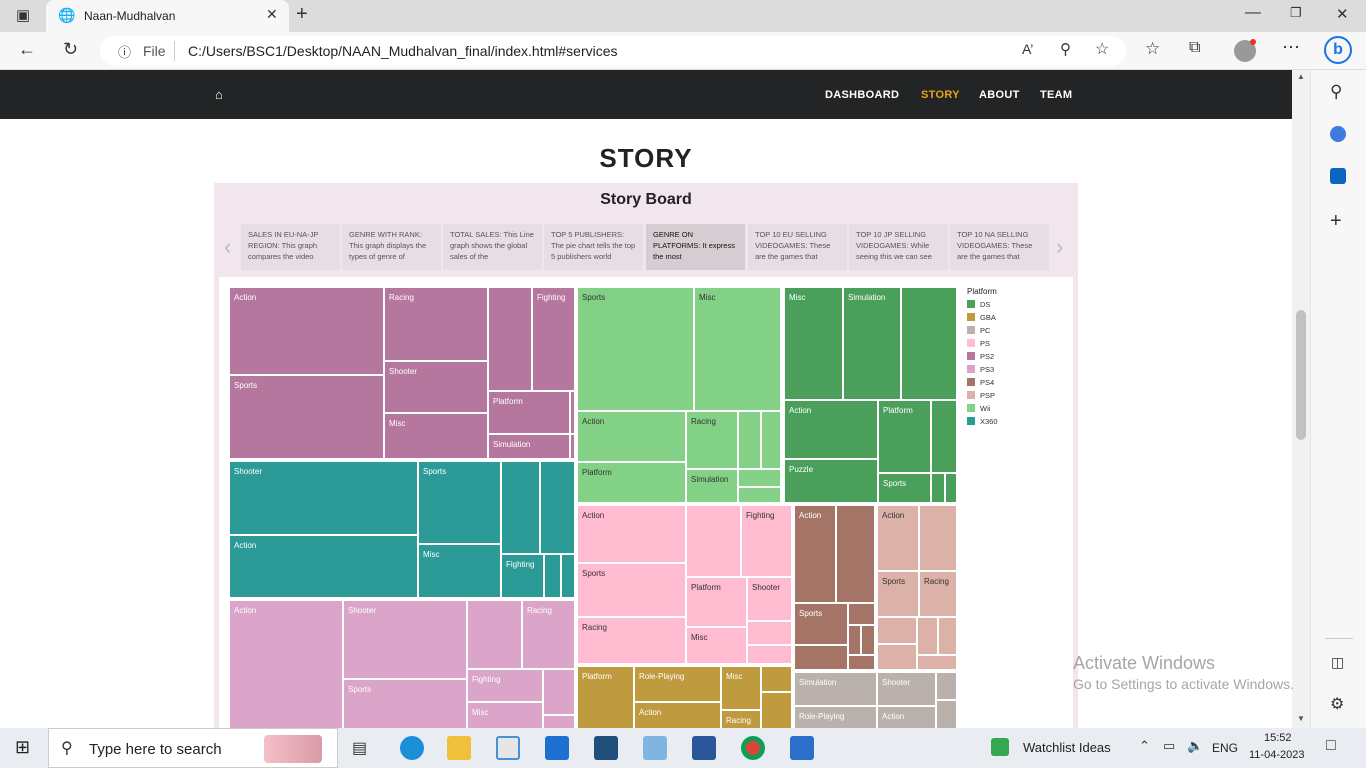  Describe the element at coordinates (1253, 13) in the screenshot. I see `minimize-button: —` at that location.